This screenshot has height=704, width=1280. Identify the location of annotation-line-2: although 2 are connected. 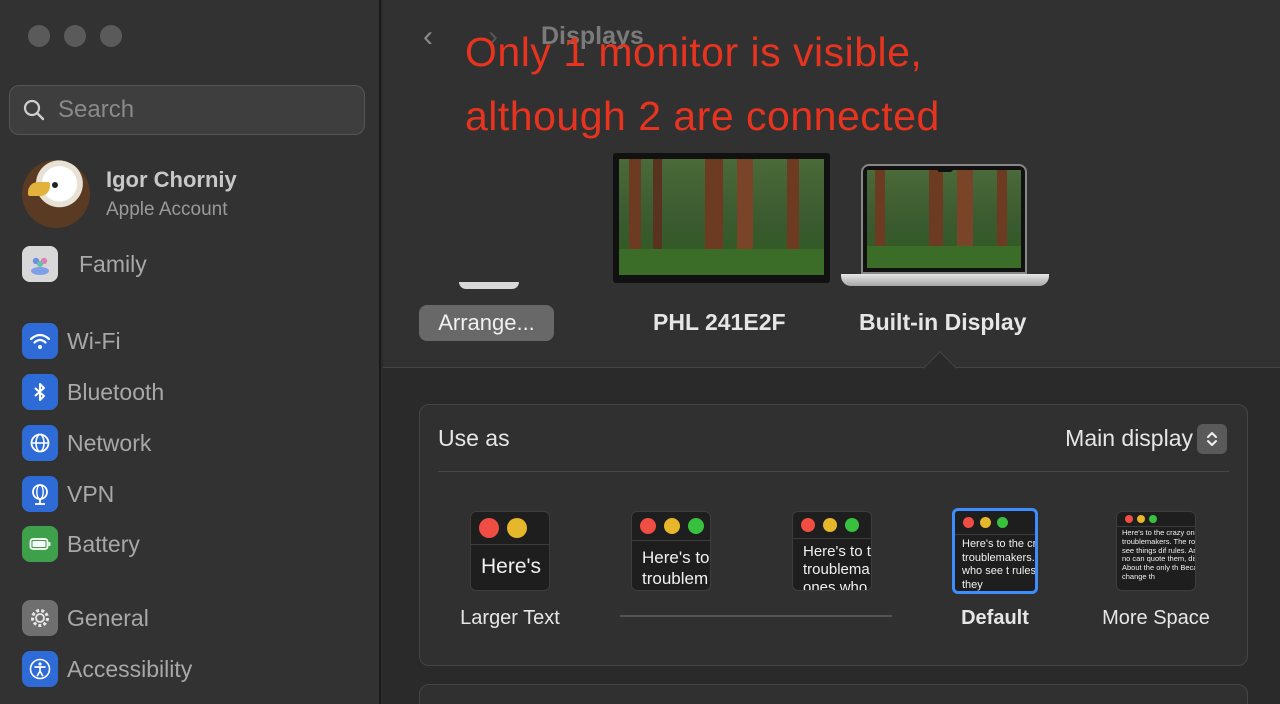
(702, 116).